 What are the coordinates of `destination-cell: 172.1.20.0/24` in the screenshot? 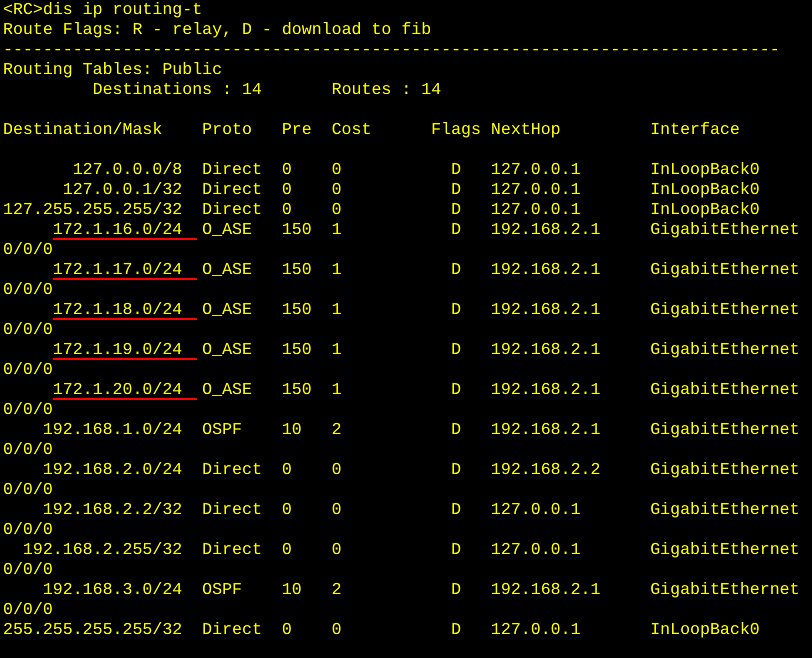 It's located at (125, 390).